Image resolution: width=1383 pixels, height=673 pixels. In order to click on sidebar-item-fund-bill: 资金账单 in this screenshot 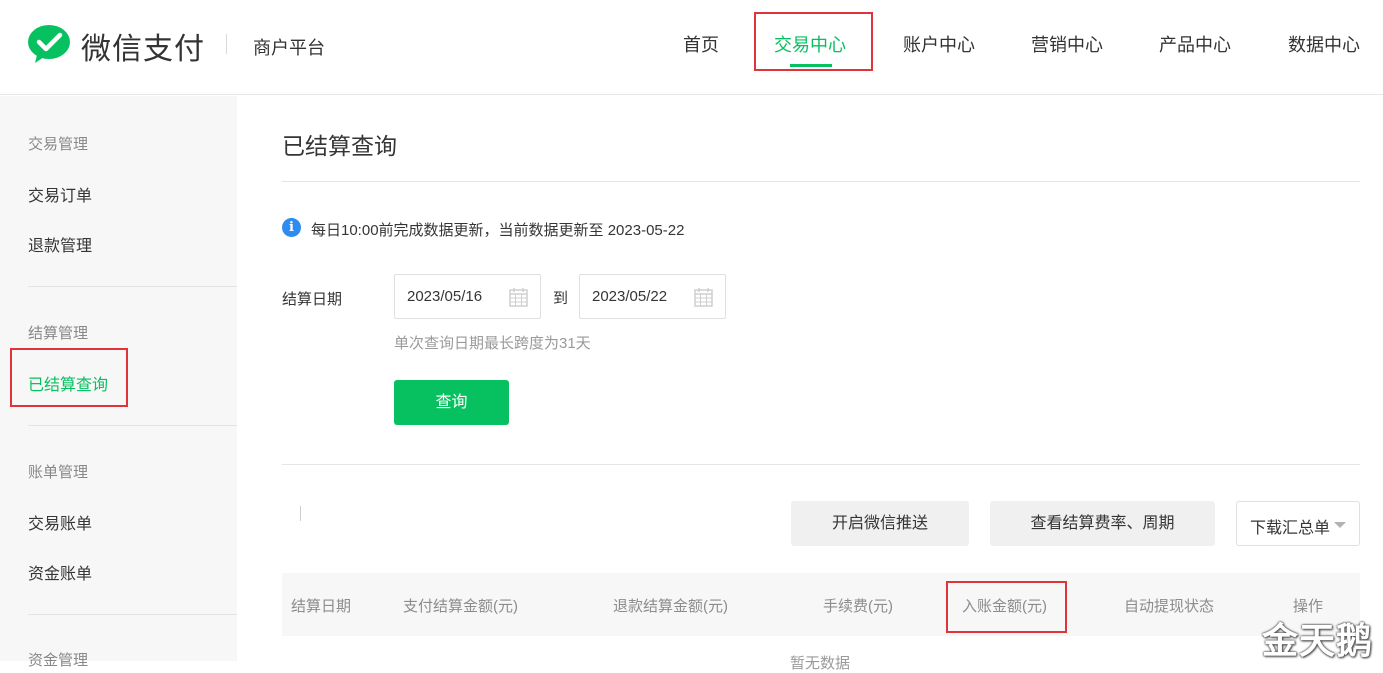, I will do `click(60, 572)`.